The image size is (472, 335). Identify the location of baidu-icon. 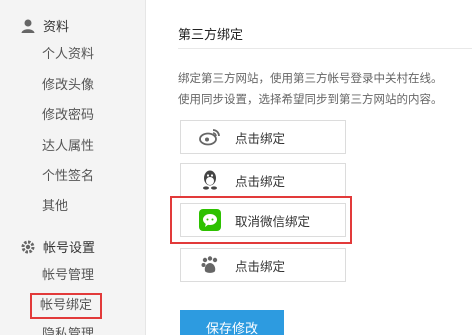
(210, 265).